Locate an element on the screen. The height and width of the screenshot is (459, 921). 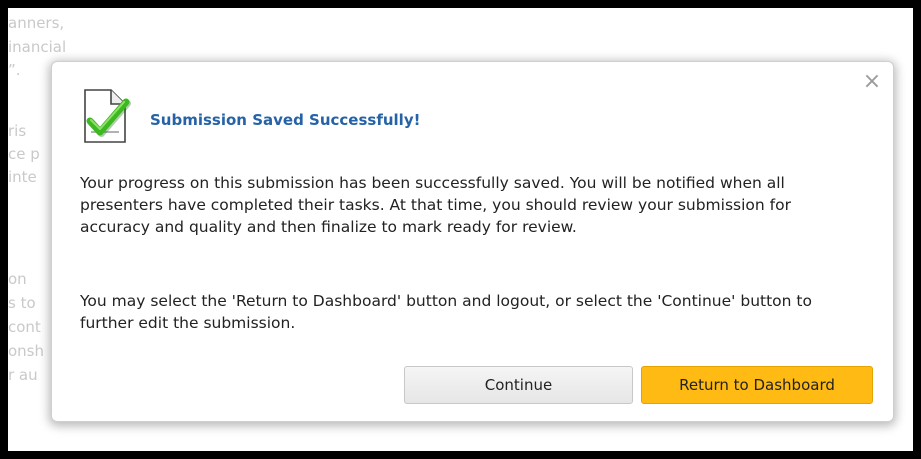
dialog-title: Submission Saved Successfully! is located at coordinates (285, 120).